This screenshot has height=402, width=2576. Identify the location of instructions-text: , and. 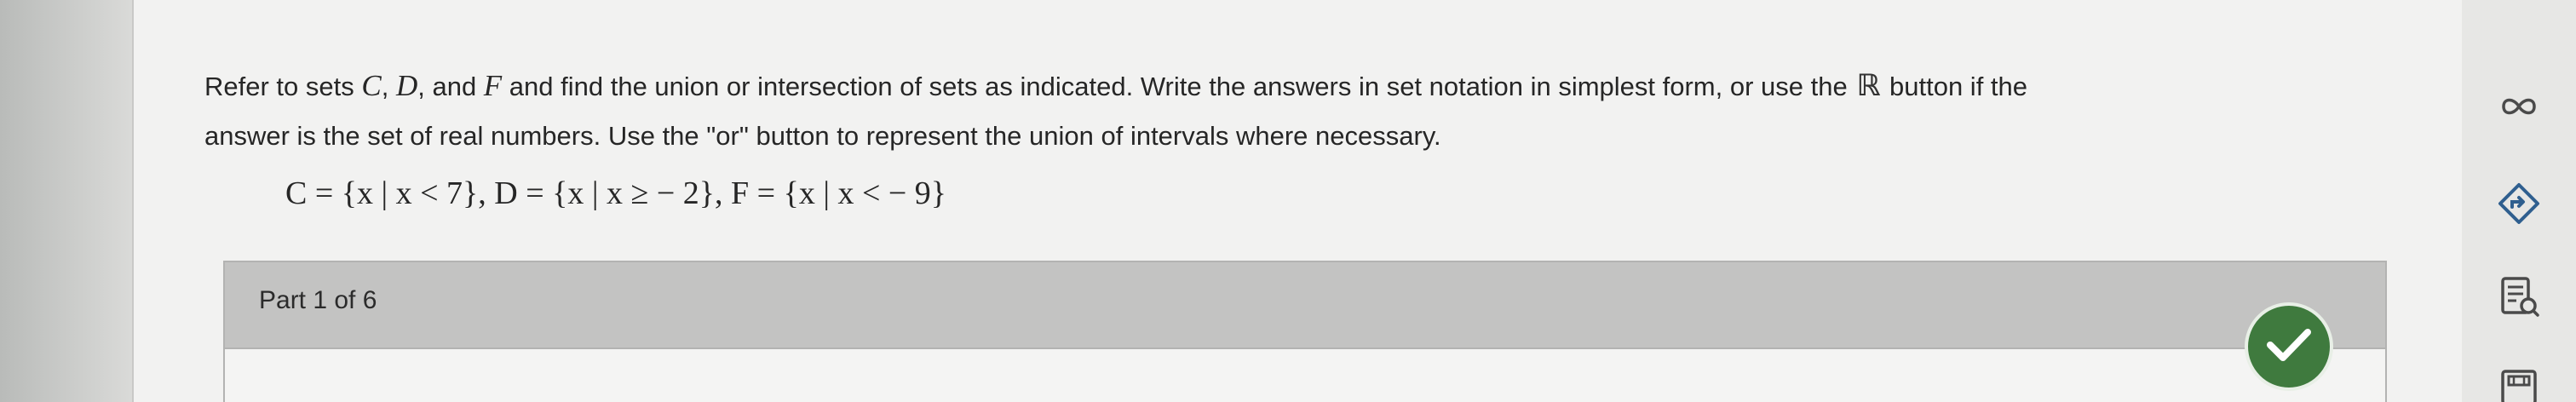
(451, 86).